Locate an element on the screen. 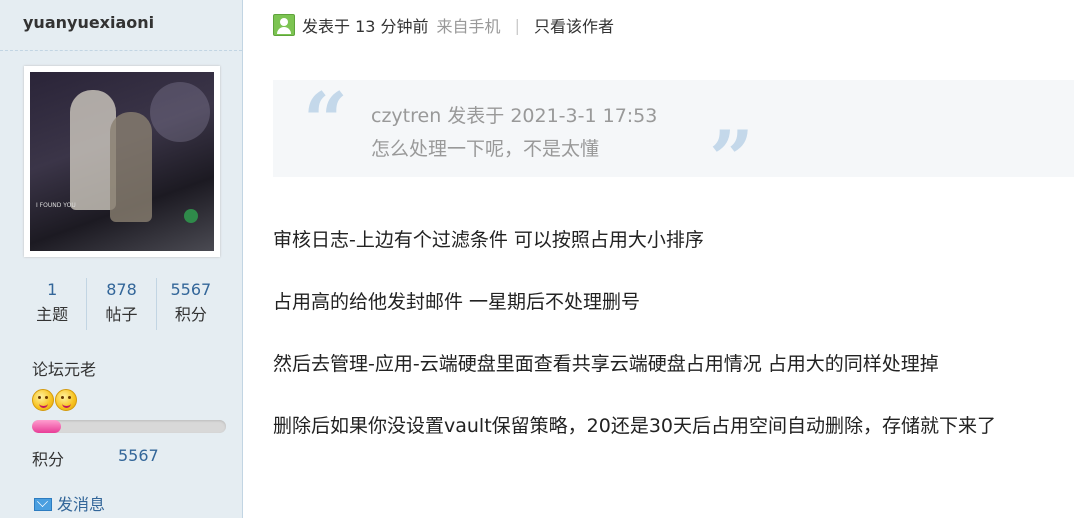 This screenshot has height=518, width=1074. rank-stars is located at coordinates (55, 402).